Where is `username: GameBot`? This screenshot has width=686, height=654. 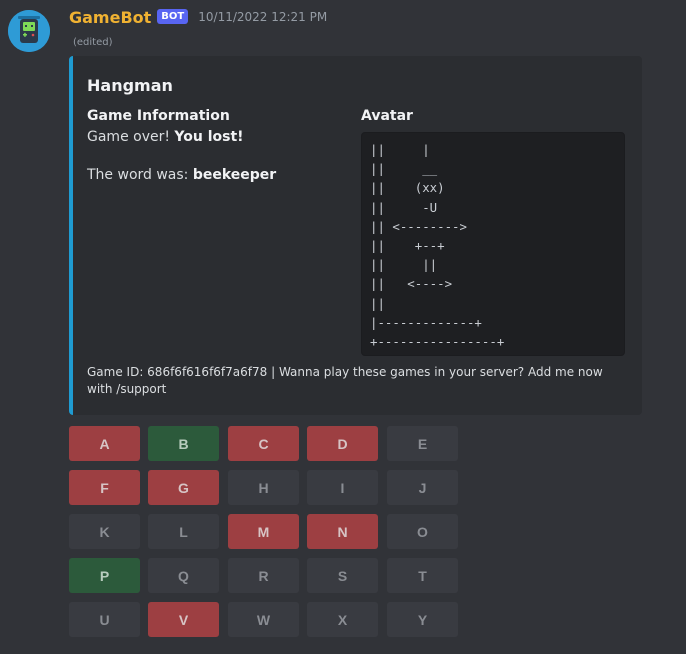 username: GameBot is located at coordinates (110, 17).